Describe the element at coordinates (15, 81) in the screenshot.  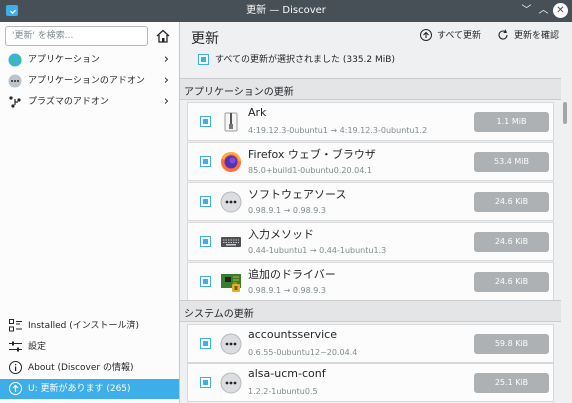
I see `addon-icon` at that location.